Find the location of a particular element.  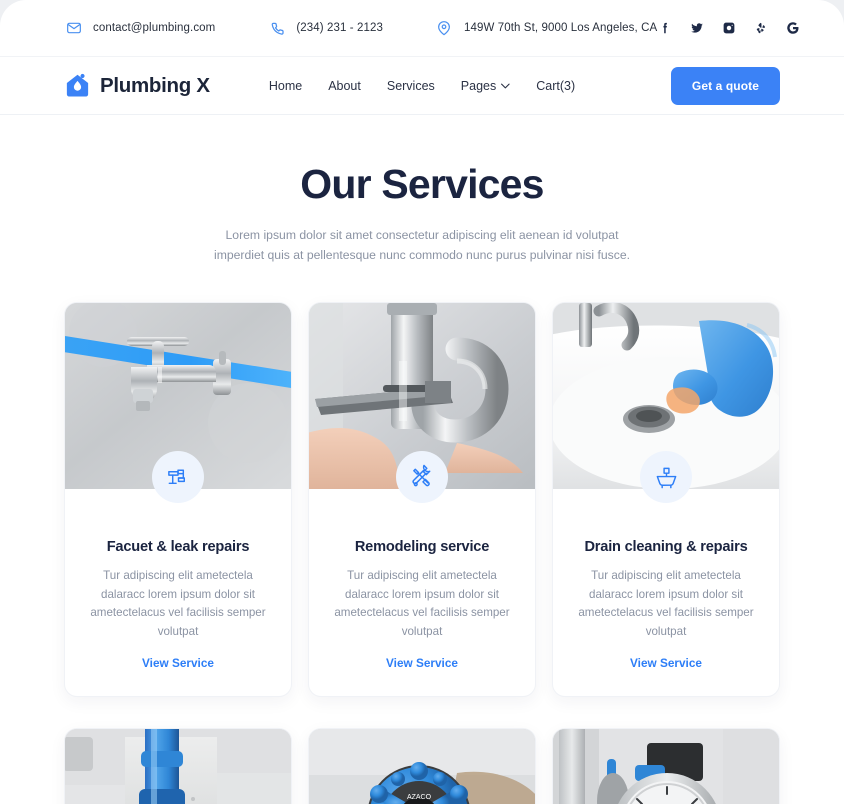

google-icon is located at coordinates (792, 28).